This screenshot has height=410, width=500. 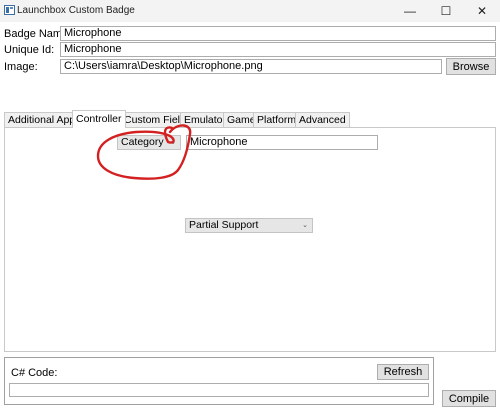 What do you see at coordinates (219, 390) in the screenshot?
I see `csharp-code-input` at bounding box center [219, 390].